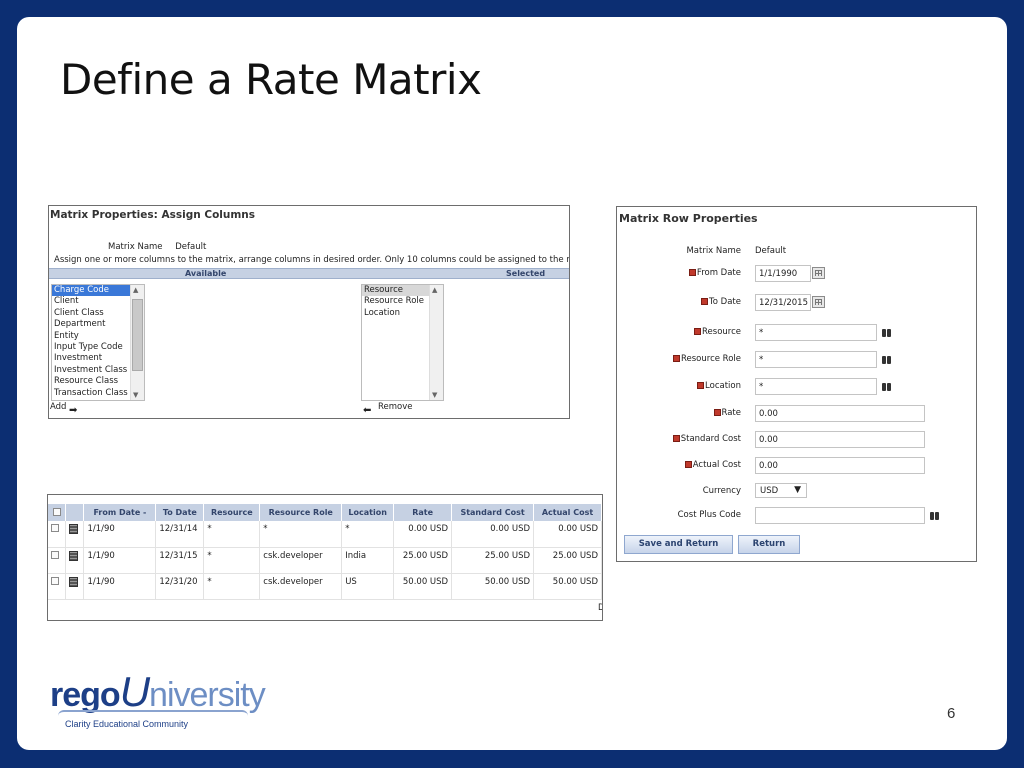  Describe the element at coordinates (840, 515) in the screenshot. I see `cost-plus-code-input` at that location.